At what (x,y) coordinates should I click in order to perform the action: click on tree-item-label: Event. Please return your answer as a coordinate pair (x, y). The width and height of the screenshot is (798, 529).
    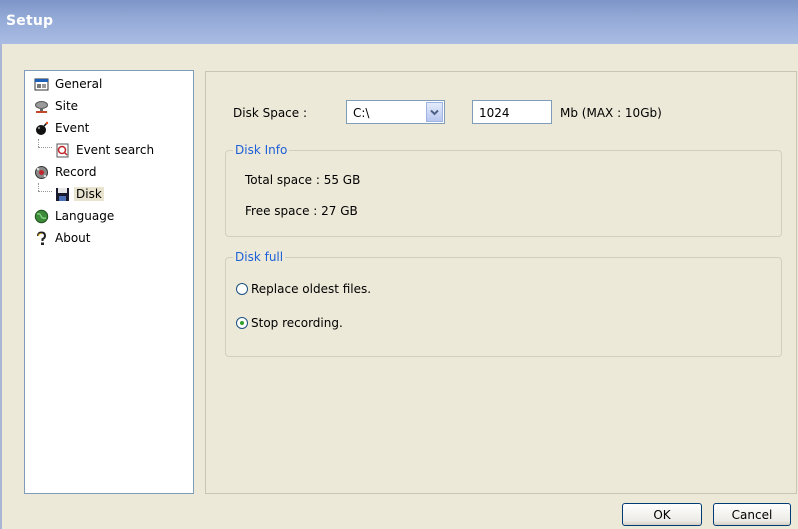
    Looking at the image, I should click on (72, 128).